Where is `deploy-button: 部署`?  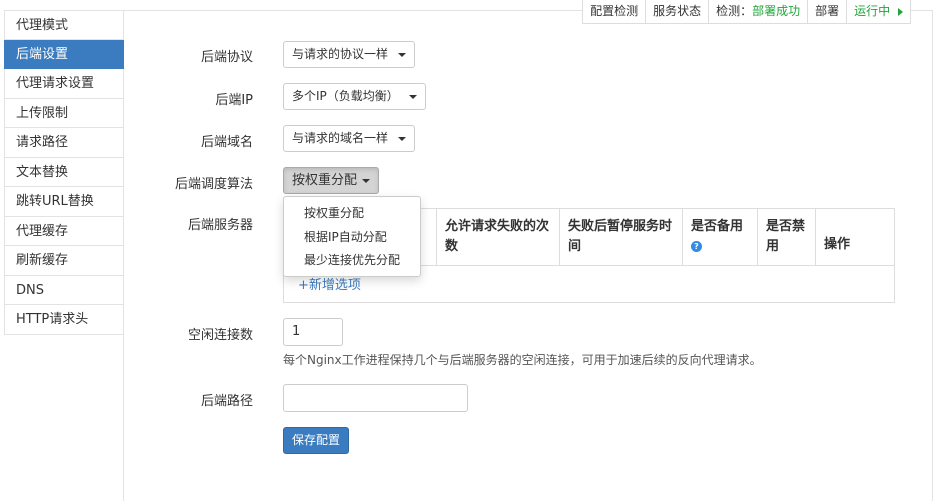
deploy-button: 部署 is located at coordinates (826, 11).